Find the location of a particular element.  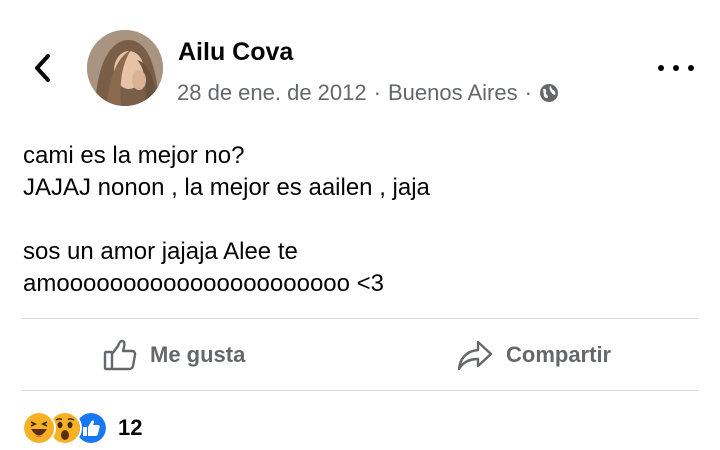

reactions-summary: 12 is located at coordinates (82, 428).